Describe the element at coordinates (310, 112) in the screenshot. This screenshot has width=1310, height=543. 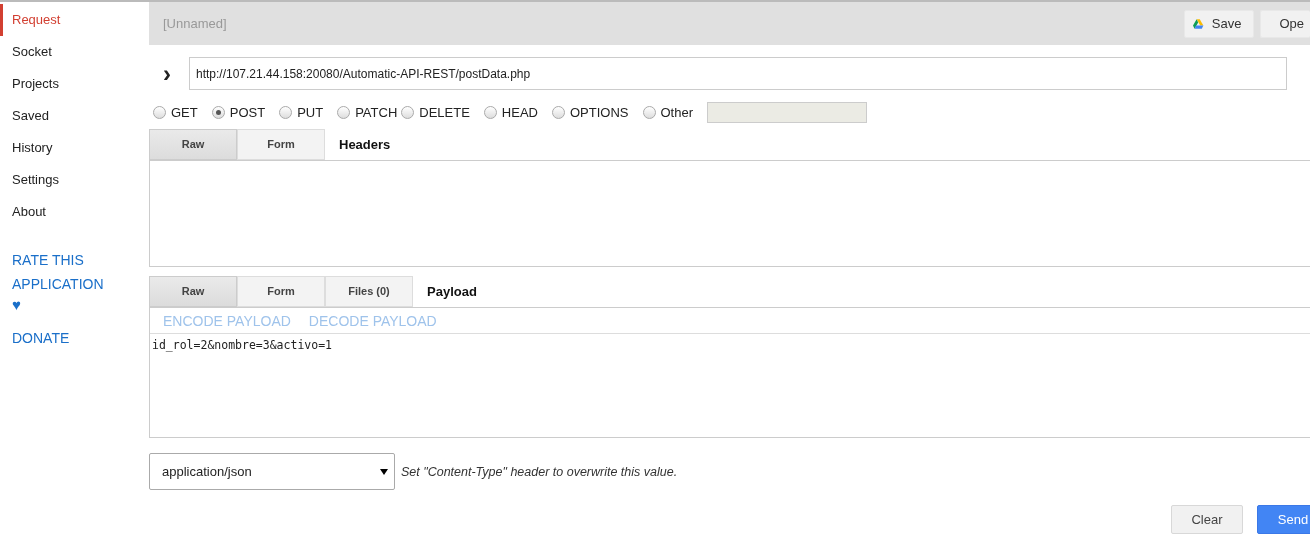
I see `method-label: PUT` at that location.